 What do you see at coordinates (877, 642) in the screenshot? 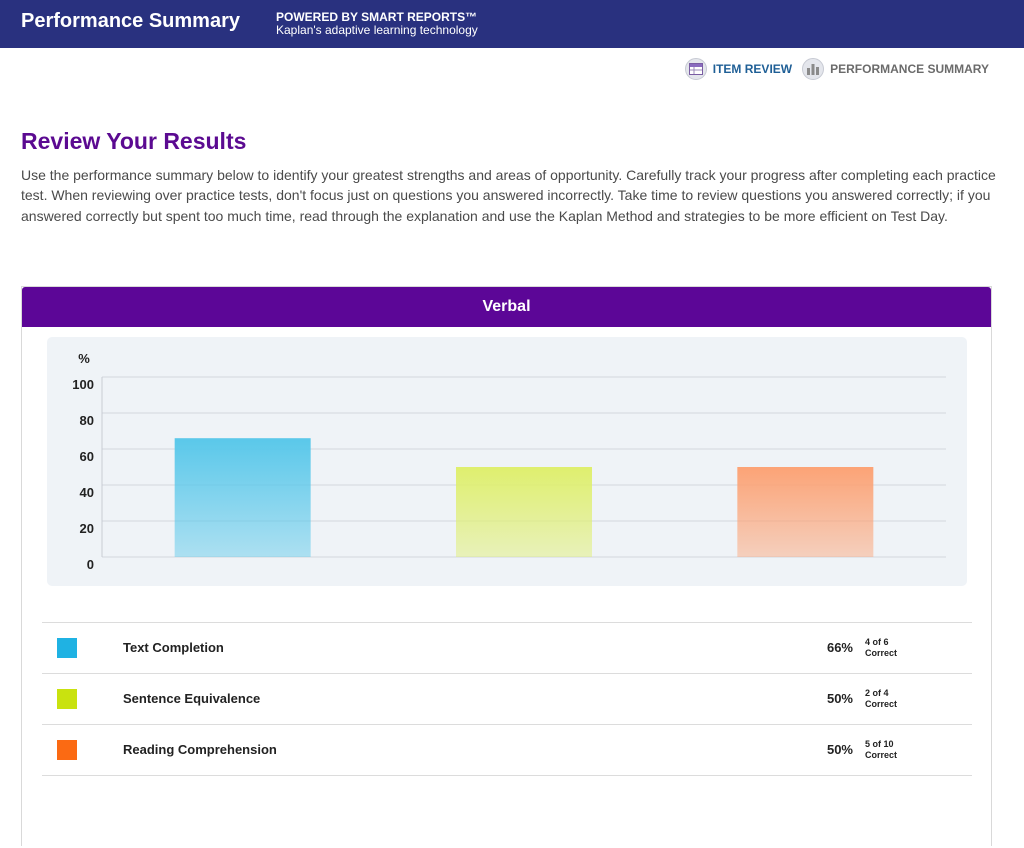
I see `score-count: 4 of 6` at bounding box center [877, 642].